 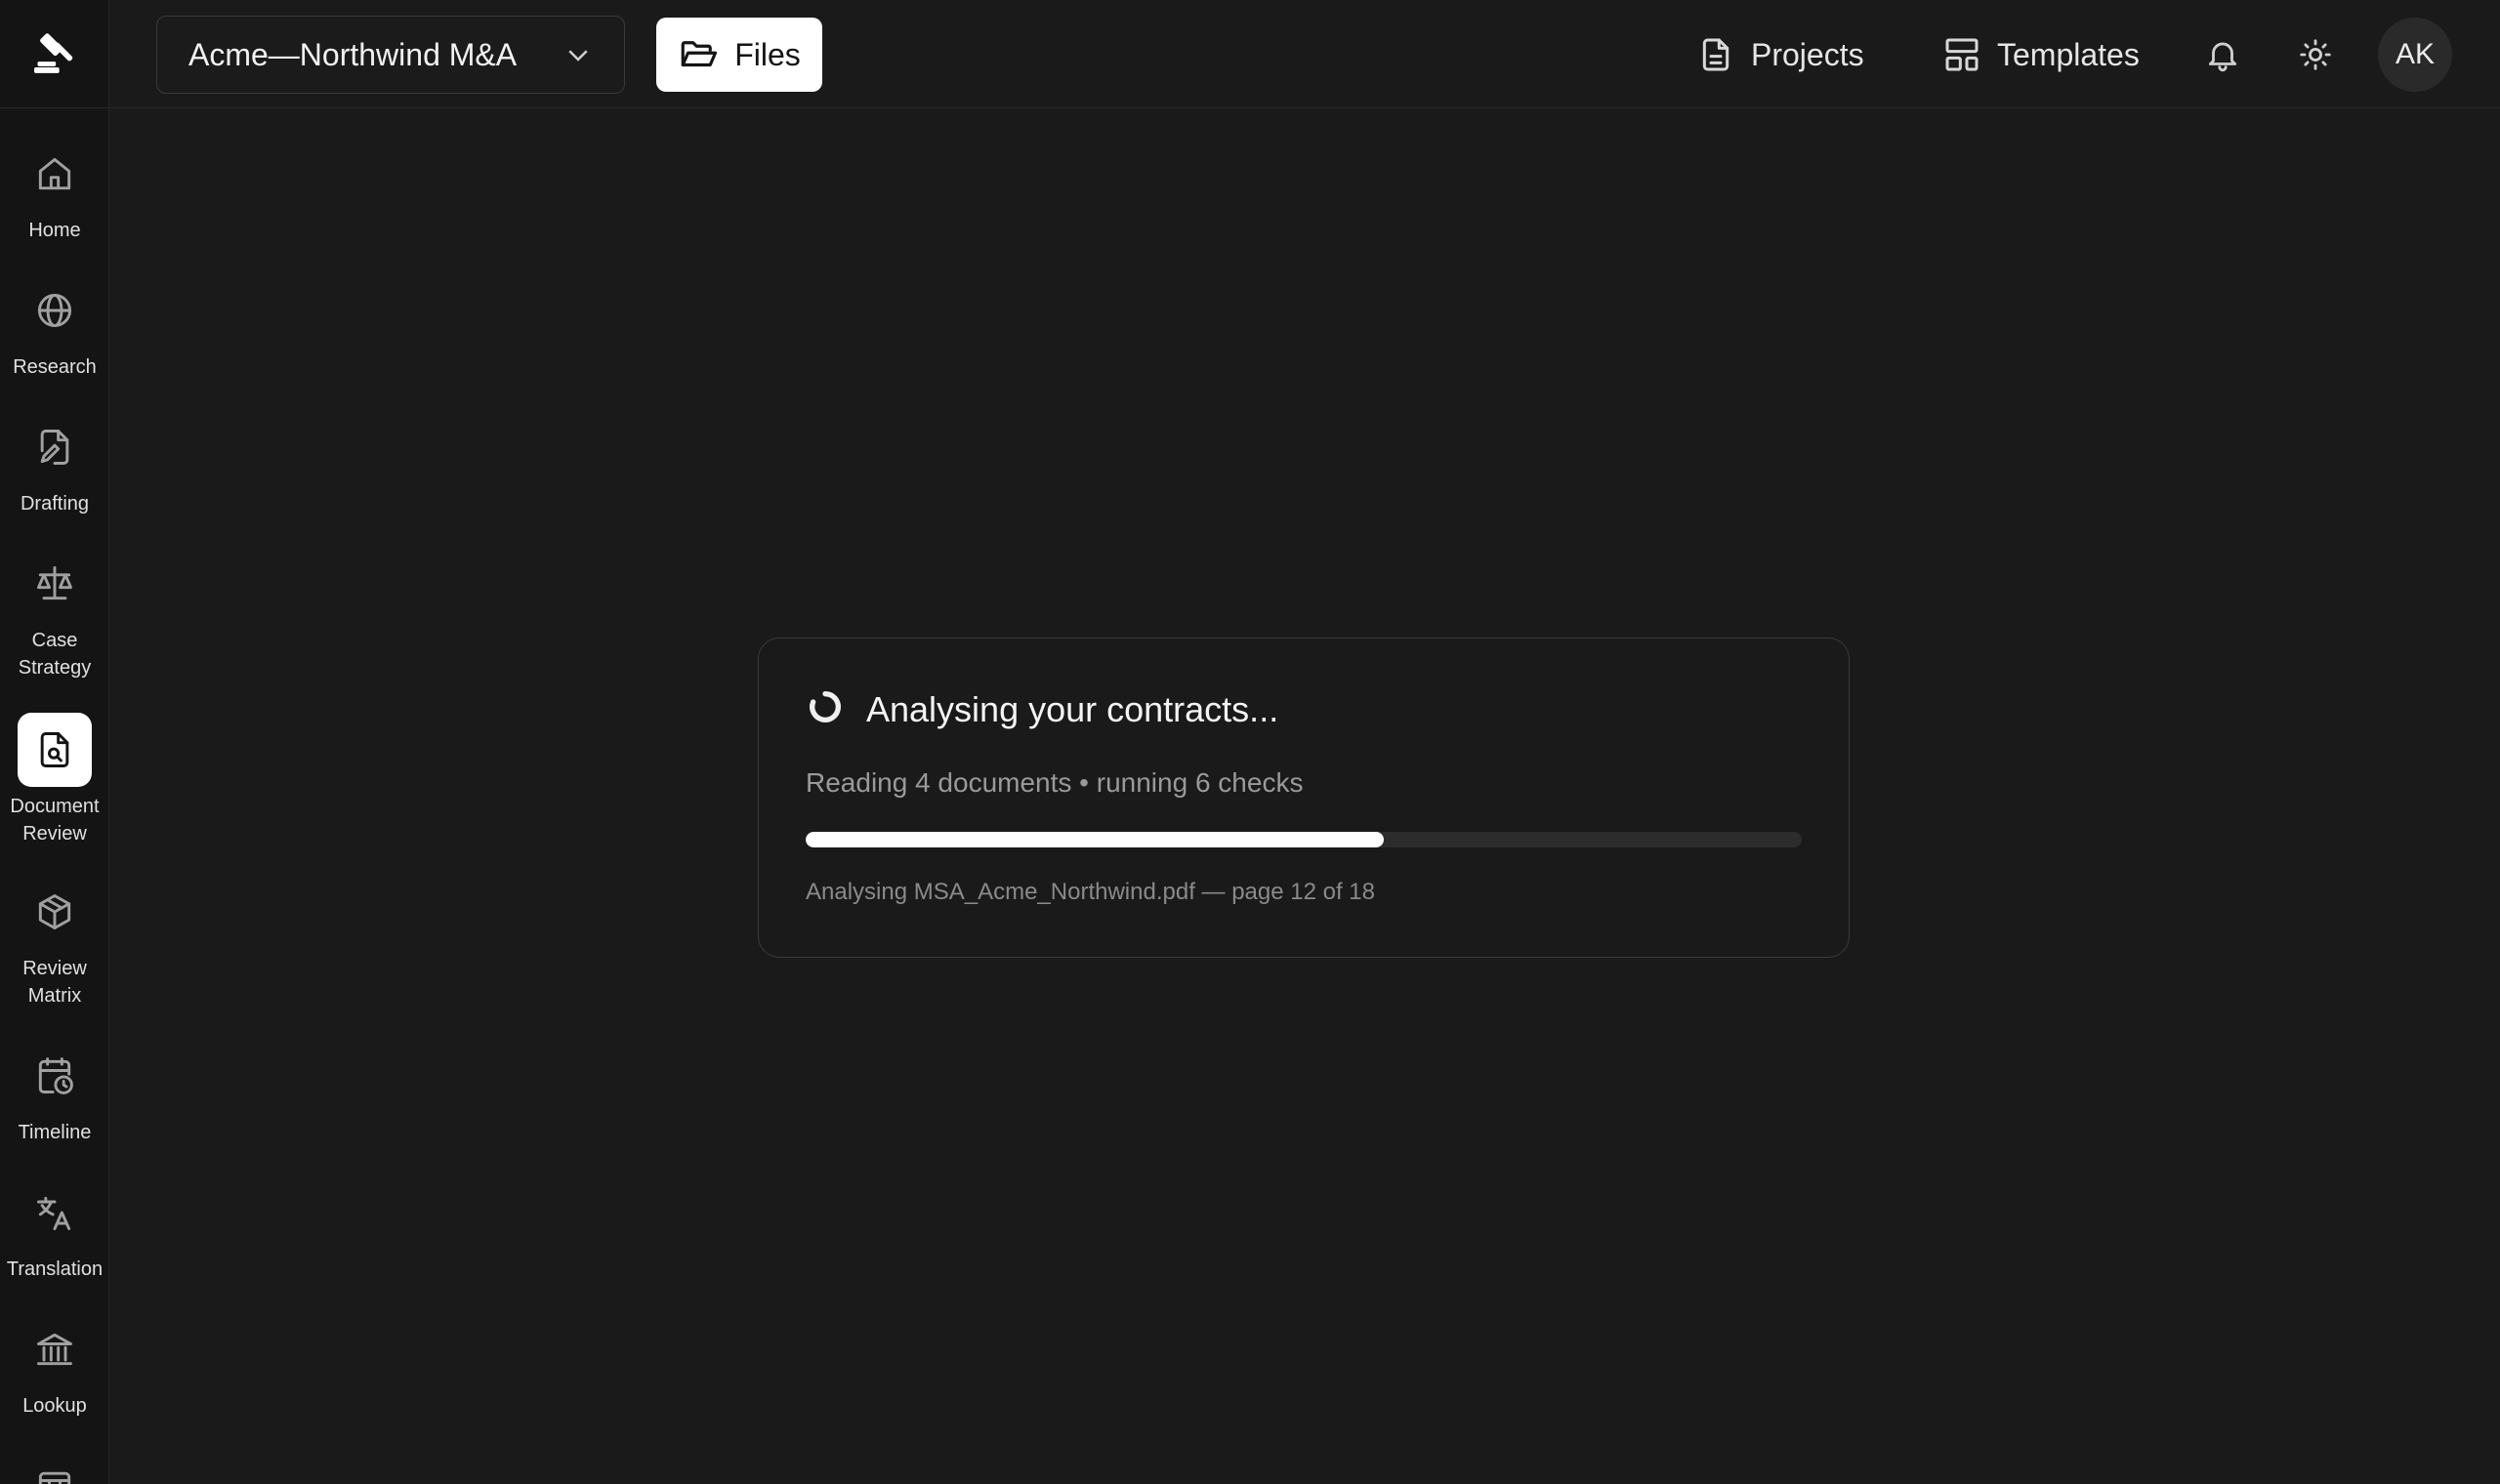 I want to click on sun-icon, so click(x=2315, y=55).